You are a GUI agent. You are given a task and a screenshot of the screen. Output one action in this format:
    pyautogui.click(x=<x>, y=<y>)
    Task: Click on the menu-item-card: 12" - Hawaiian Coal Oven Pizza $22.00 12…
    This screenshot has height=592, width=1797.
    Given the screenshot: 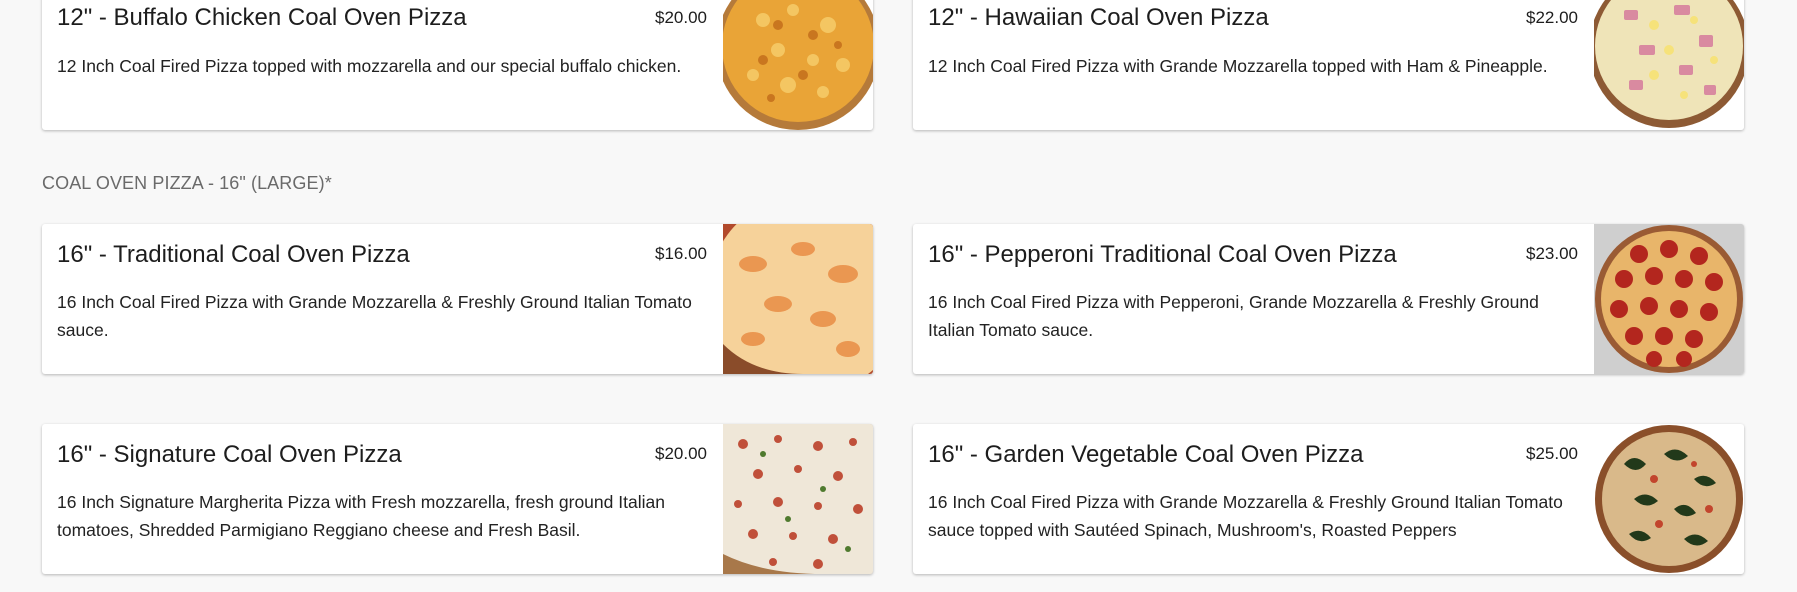 What is the action you would take?
    pyautogui.click(x=1328, y=65)
    